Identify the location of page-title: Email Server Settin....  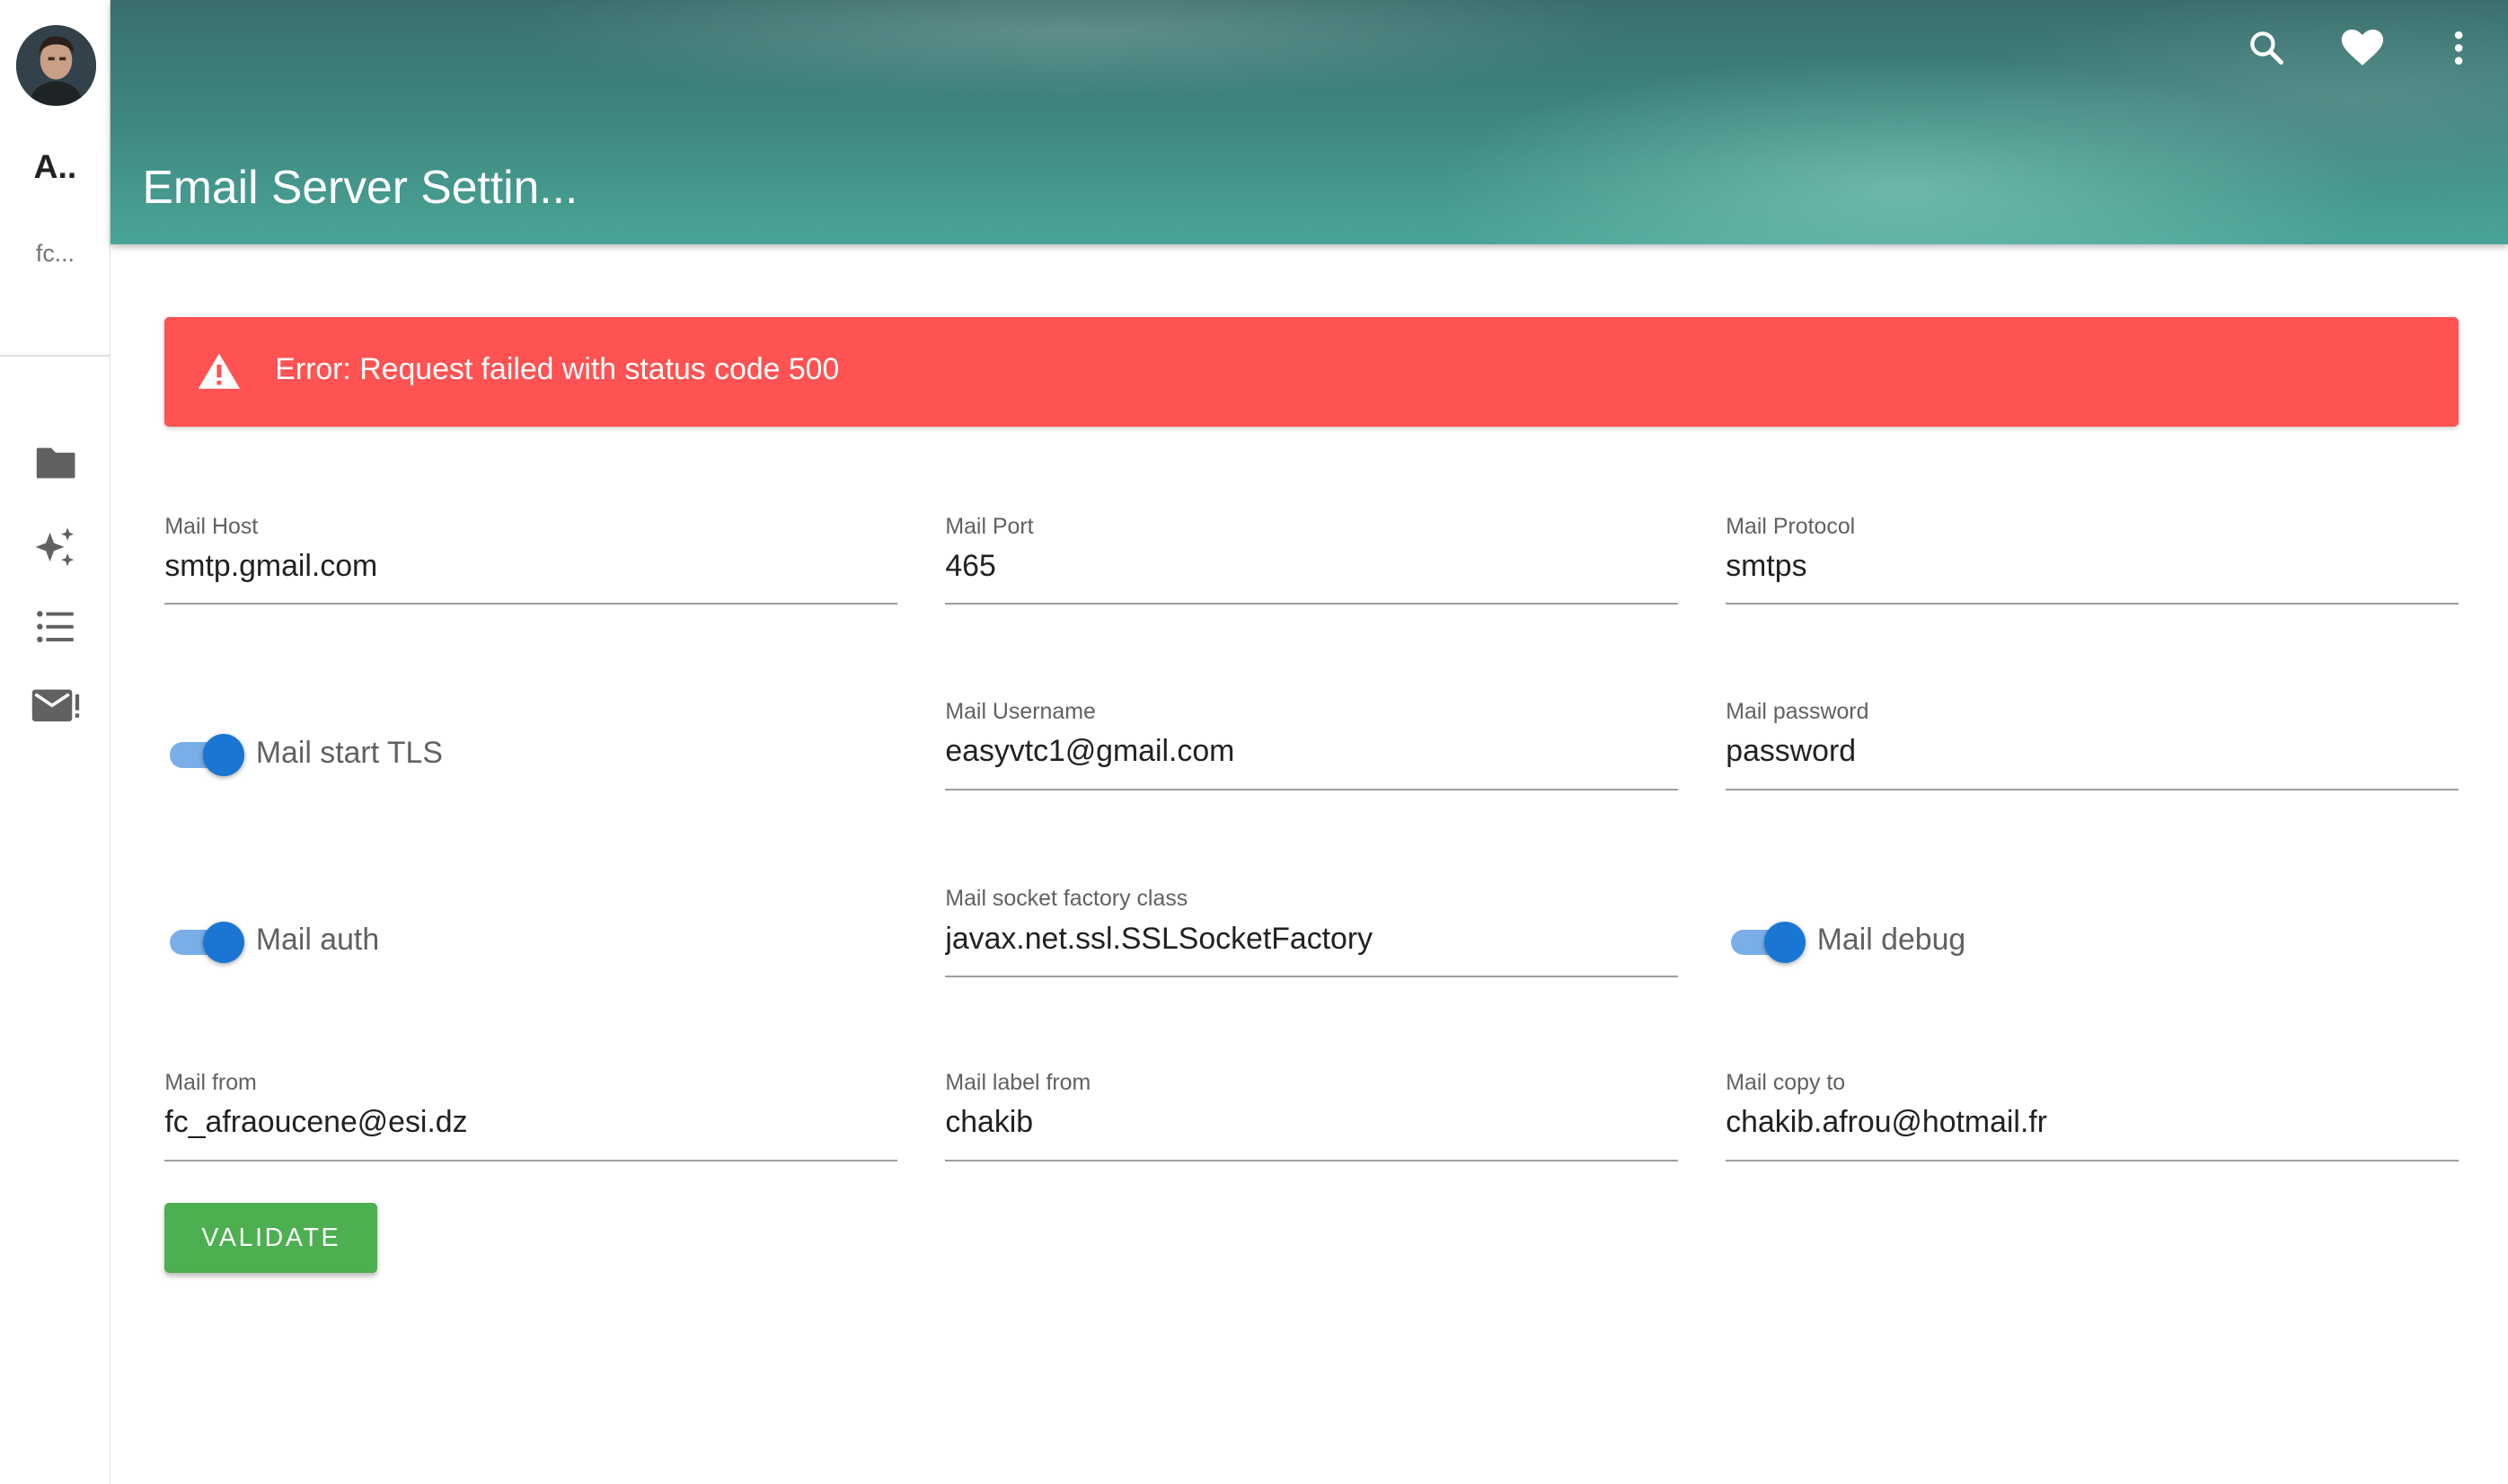
(360, 187).